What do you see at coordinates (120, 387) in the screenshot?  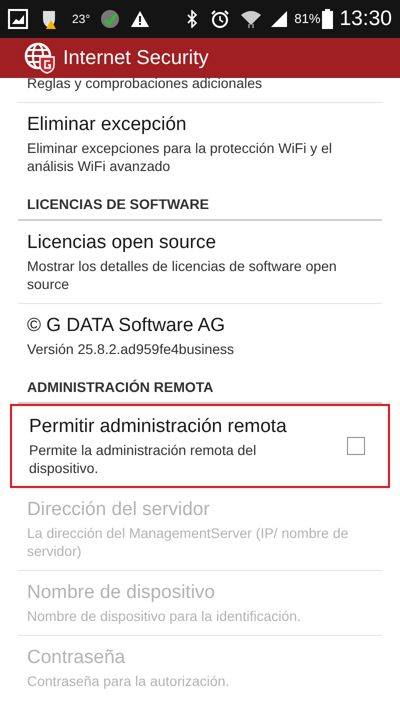 I see `section-header: ADMINISTRACIÓN REMOTA` at bounding box center [120, 387].